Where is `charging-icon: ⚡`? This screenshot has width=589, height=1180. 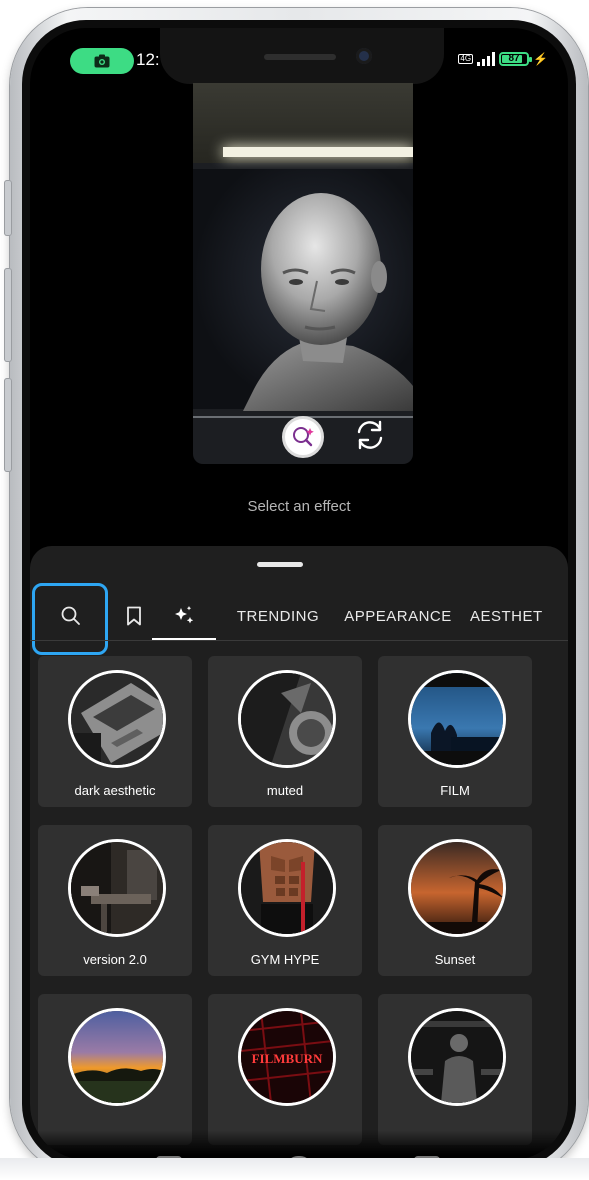
charging-icon: ⚡ is located at coordinates (540, 59).